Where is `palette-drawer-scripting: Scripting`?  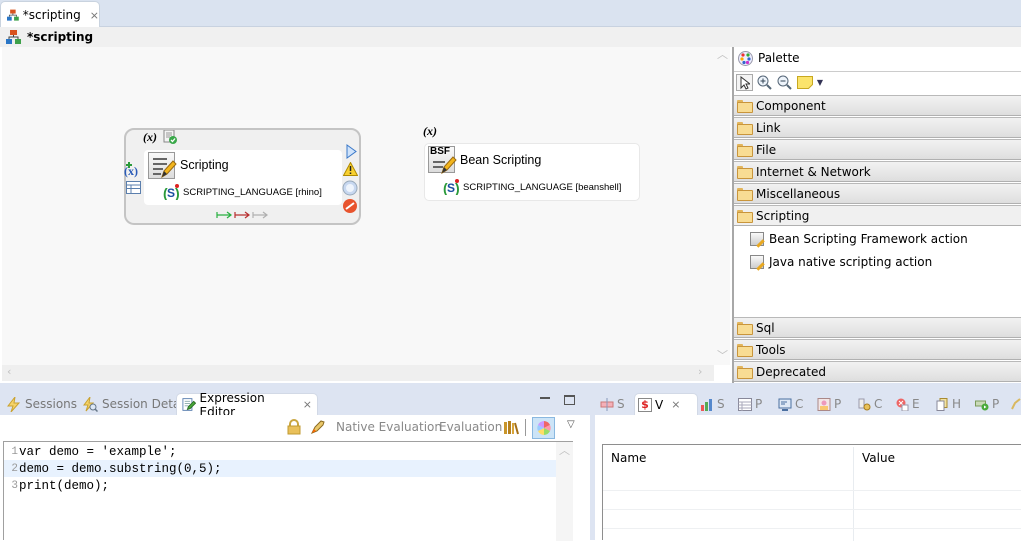
palette-drawer-scripting: Scripting is located at coordinates (877, 215).